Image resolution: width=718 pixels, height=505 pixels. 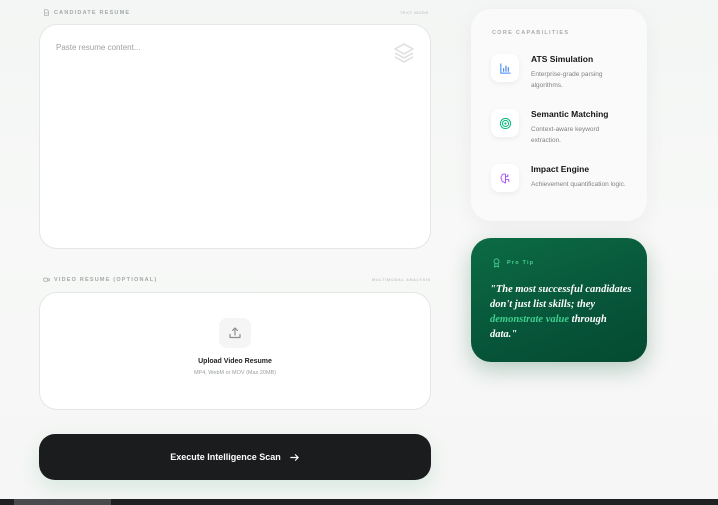 I want to click on pro-tip-label: Pro Tip, so click(x=513, y=263).